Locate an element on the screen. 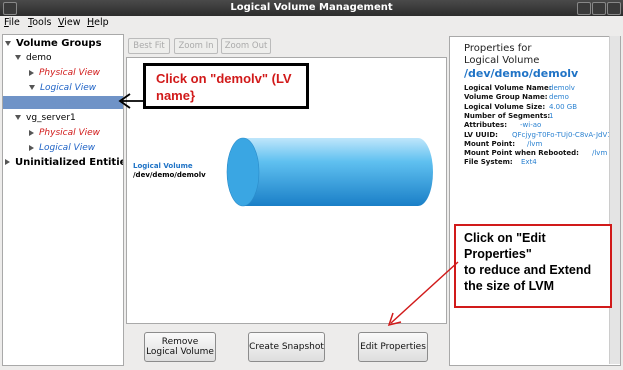  tree-label: demolv is located at coordinates (68, 102).